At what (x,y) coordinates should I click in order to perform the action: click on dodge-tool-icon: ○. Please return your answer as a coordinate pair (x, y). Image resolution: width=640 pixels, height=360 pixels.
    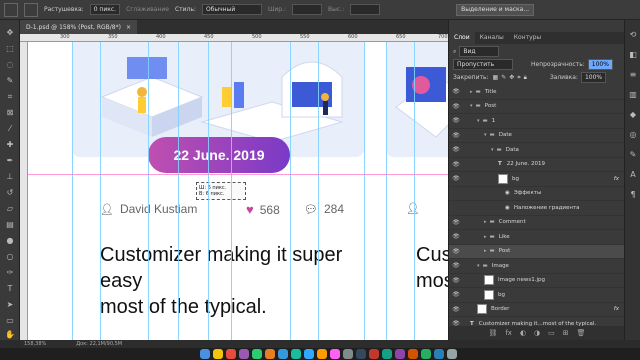
    Looking at the image, I should click on (10, 257).